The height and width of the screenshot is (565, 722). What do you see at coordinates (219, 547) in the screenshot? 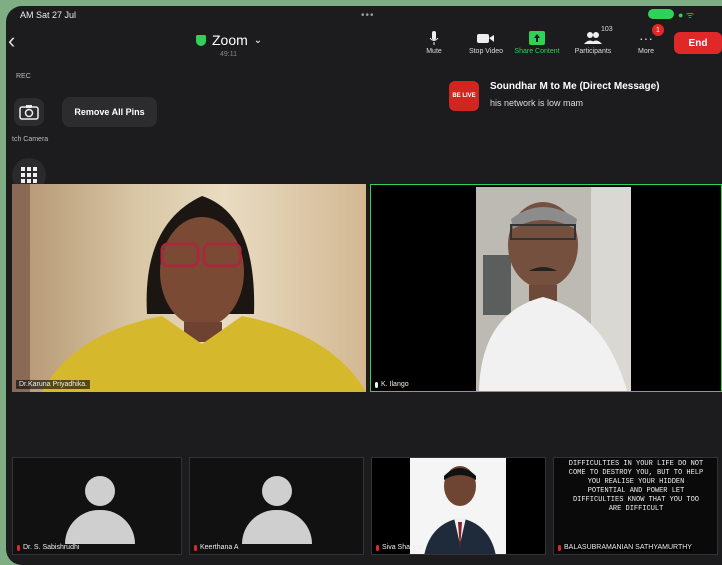
I see `participant-name: Keerthana A` at bounding box center [219, 547].